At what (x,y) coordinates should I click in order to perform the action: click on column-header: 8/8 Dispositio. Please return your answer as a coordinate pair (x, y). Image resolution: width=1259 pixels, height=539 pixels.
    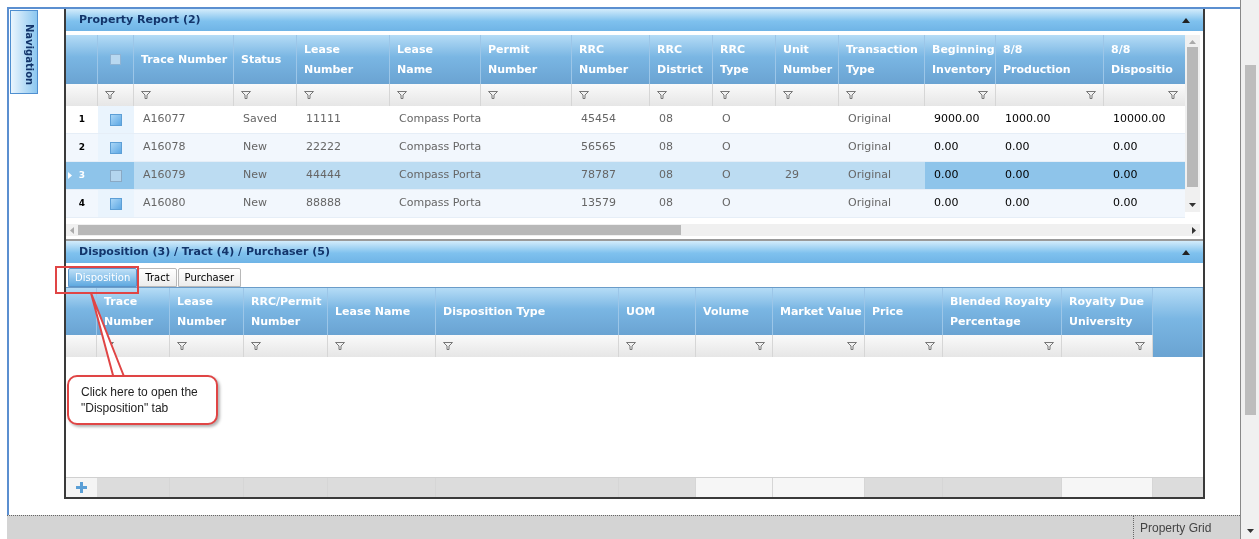
    Looking at the image, I should click on (1144, 59).